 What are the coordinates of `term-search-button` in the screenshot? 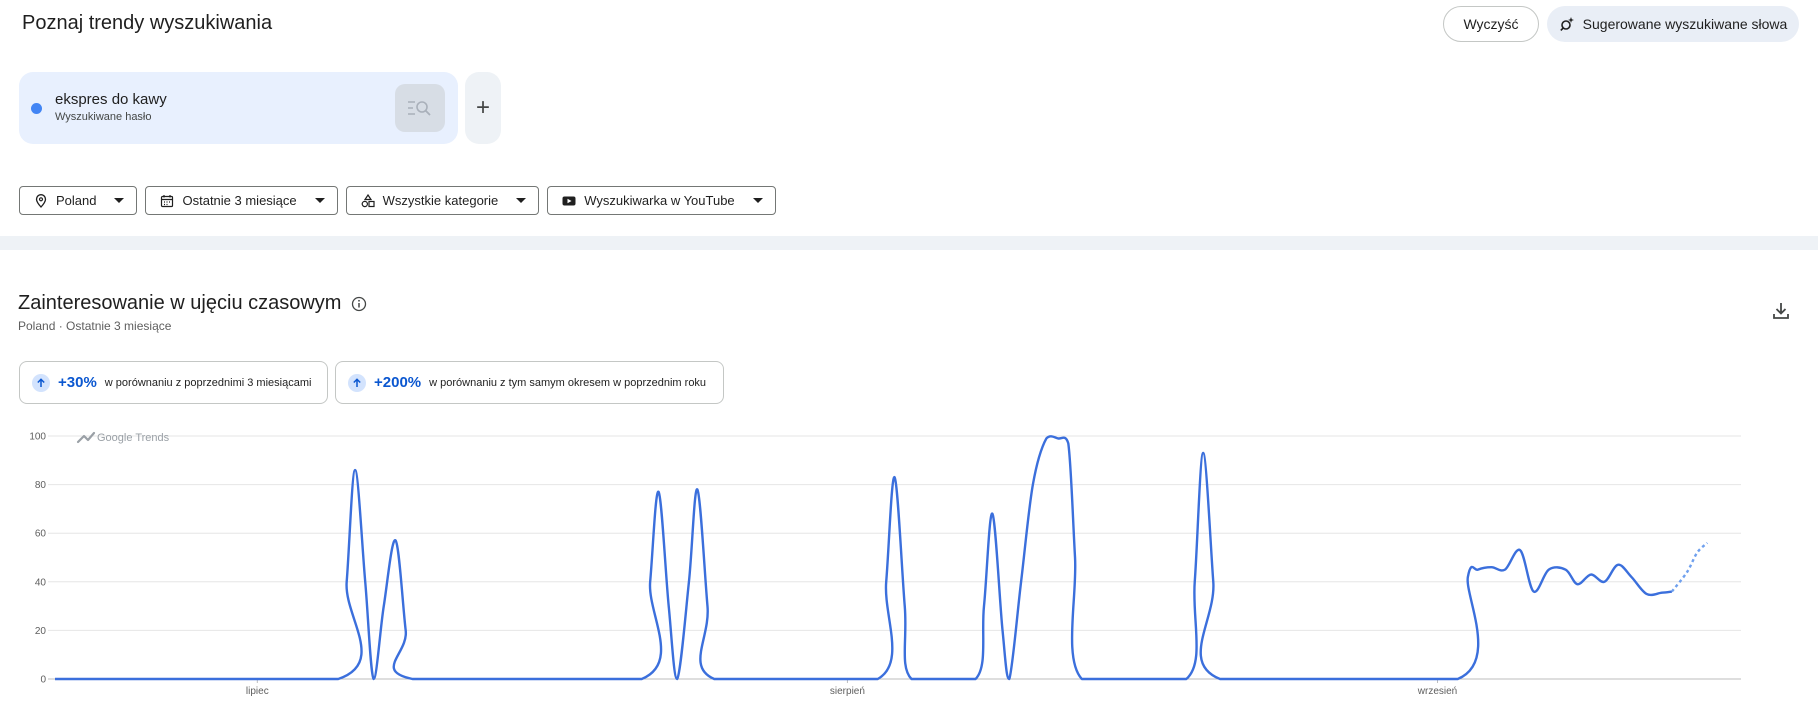 It's located at (420, 108).